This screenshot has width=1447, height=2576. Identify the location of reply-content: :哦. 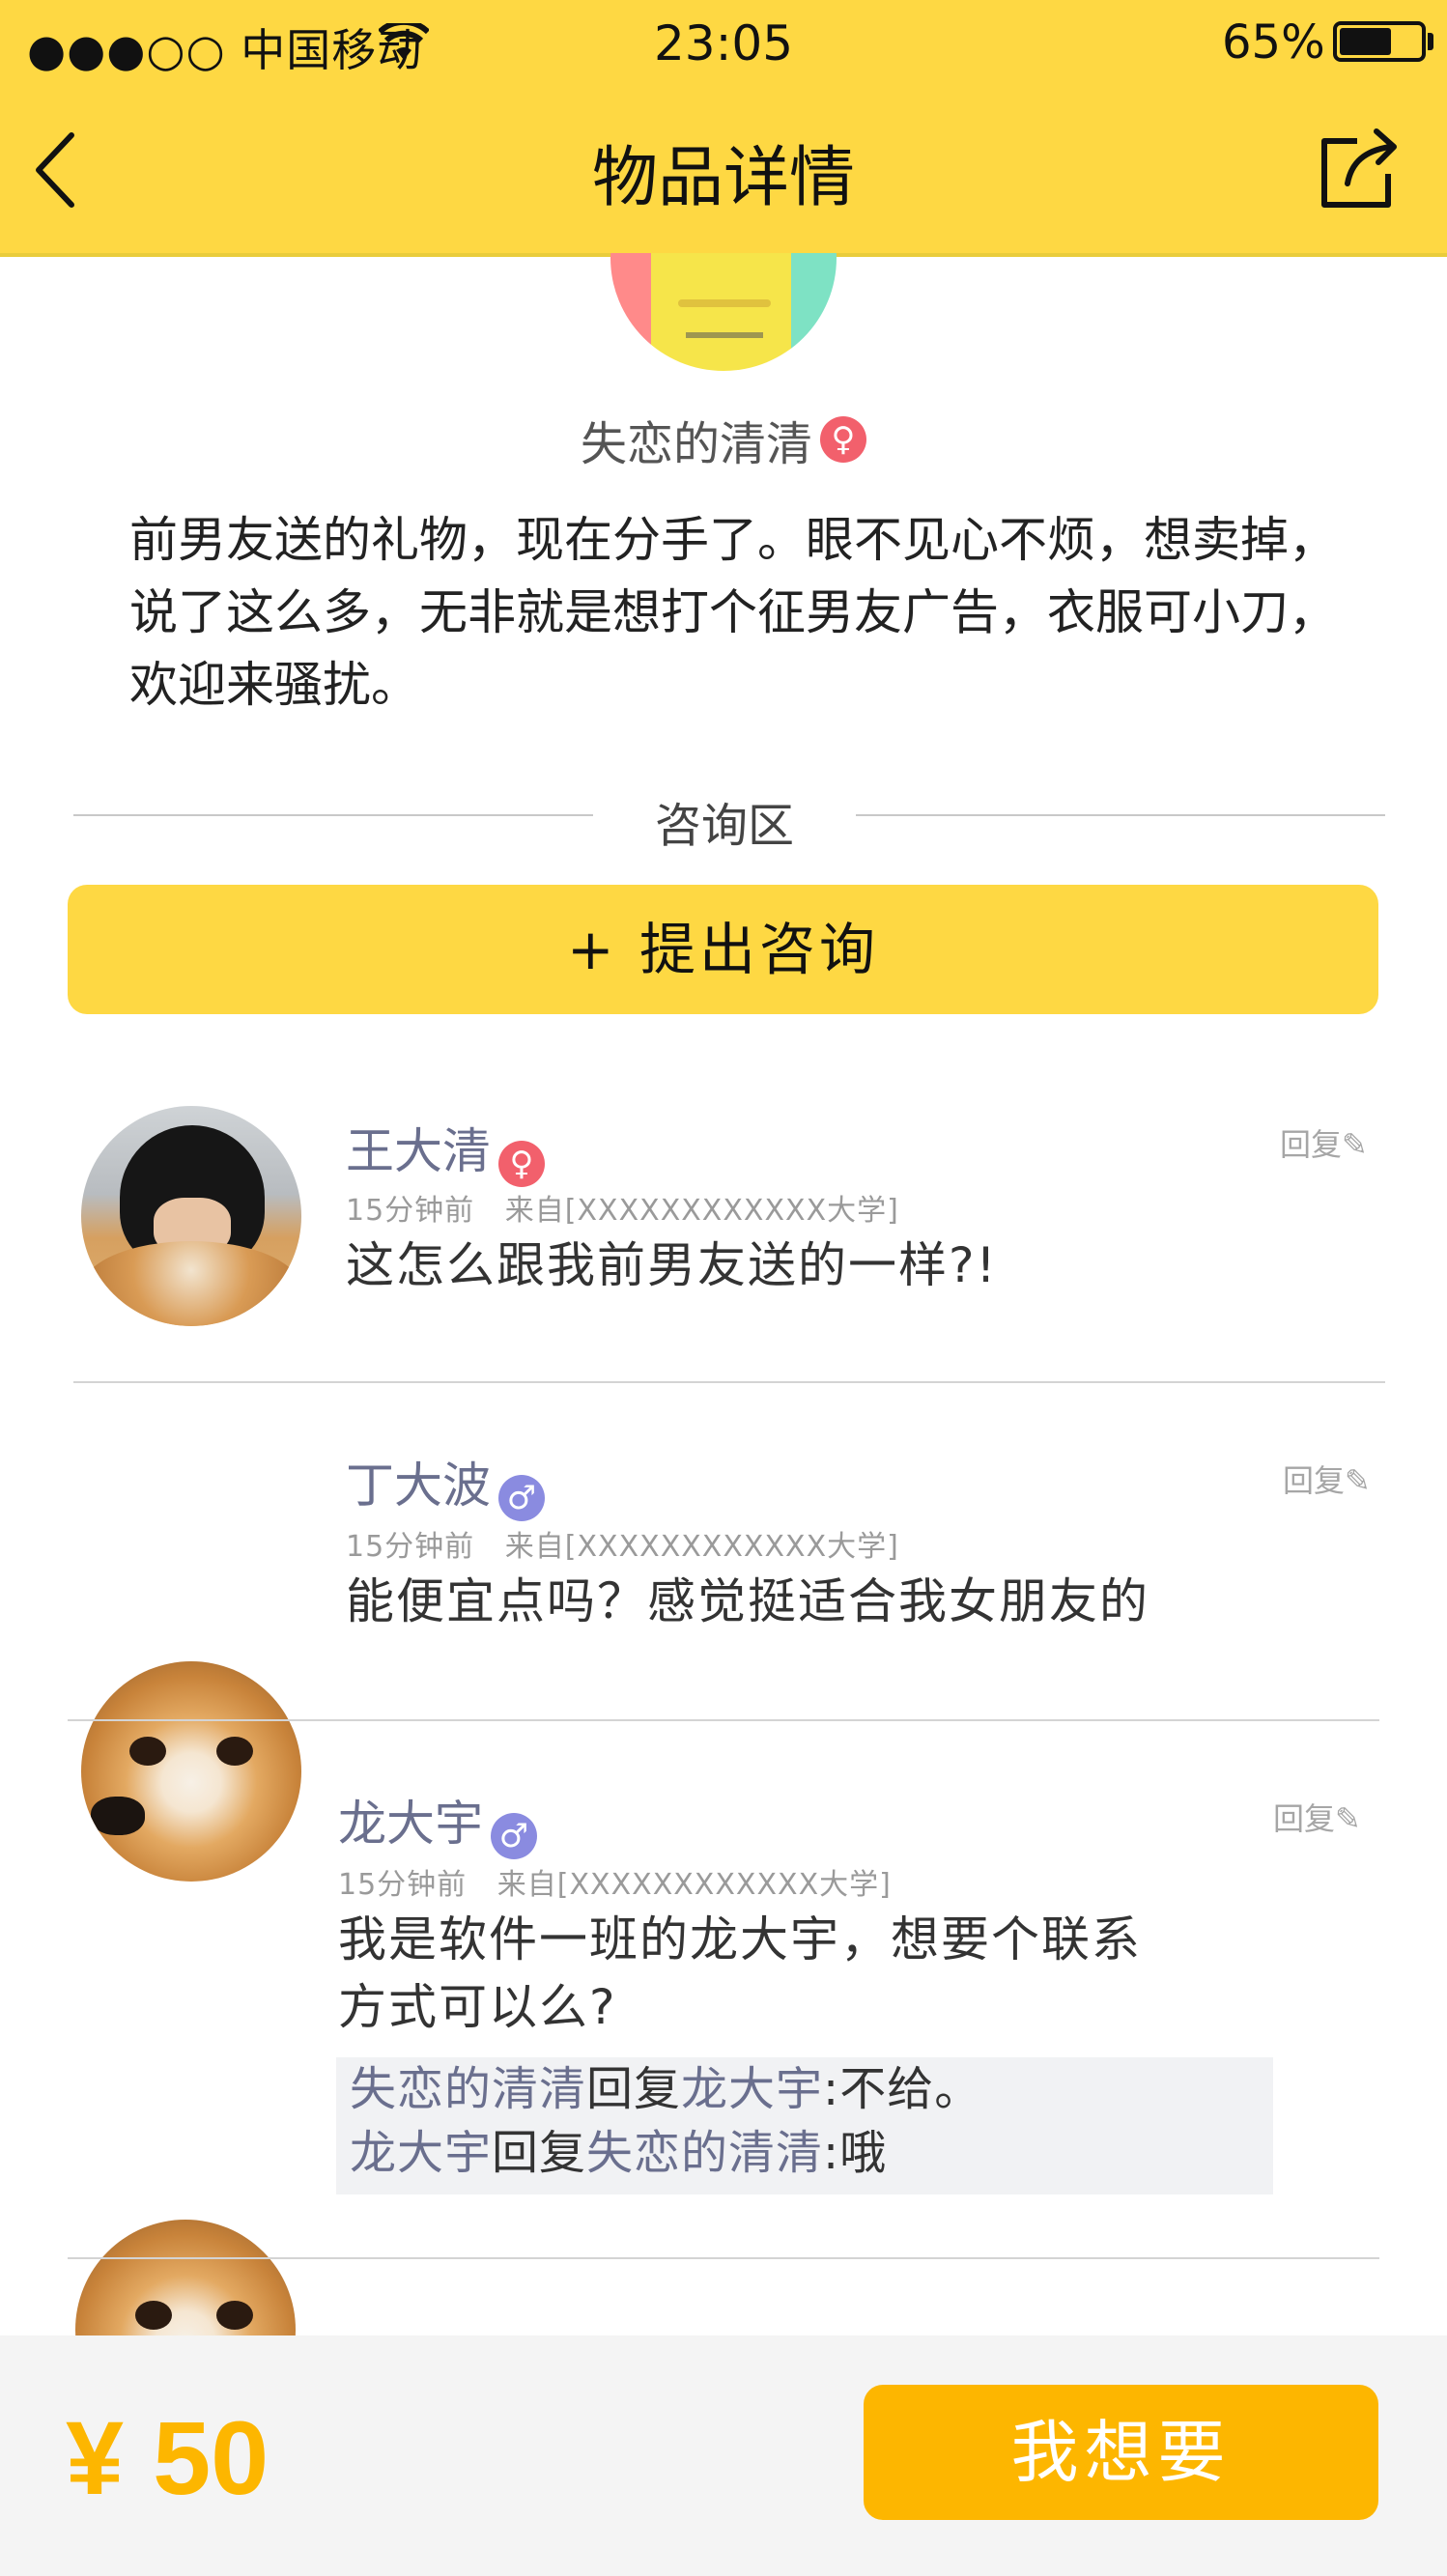
(856, 2153).